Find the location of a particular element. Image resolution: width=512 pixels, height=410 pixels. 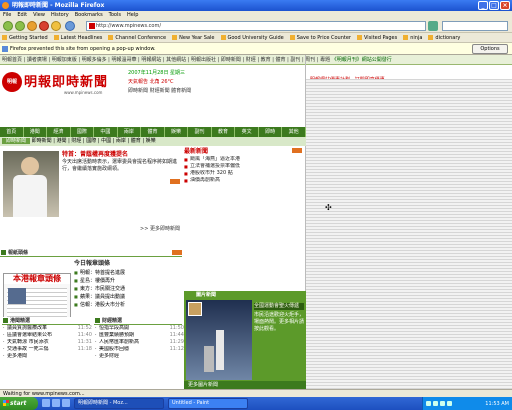

today-headline-item: 星島：樓價再升 is located at coordinates (128, 281).